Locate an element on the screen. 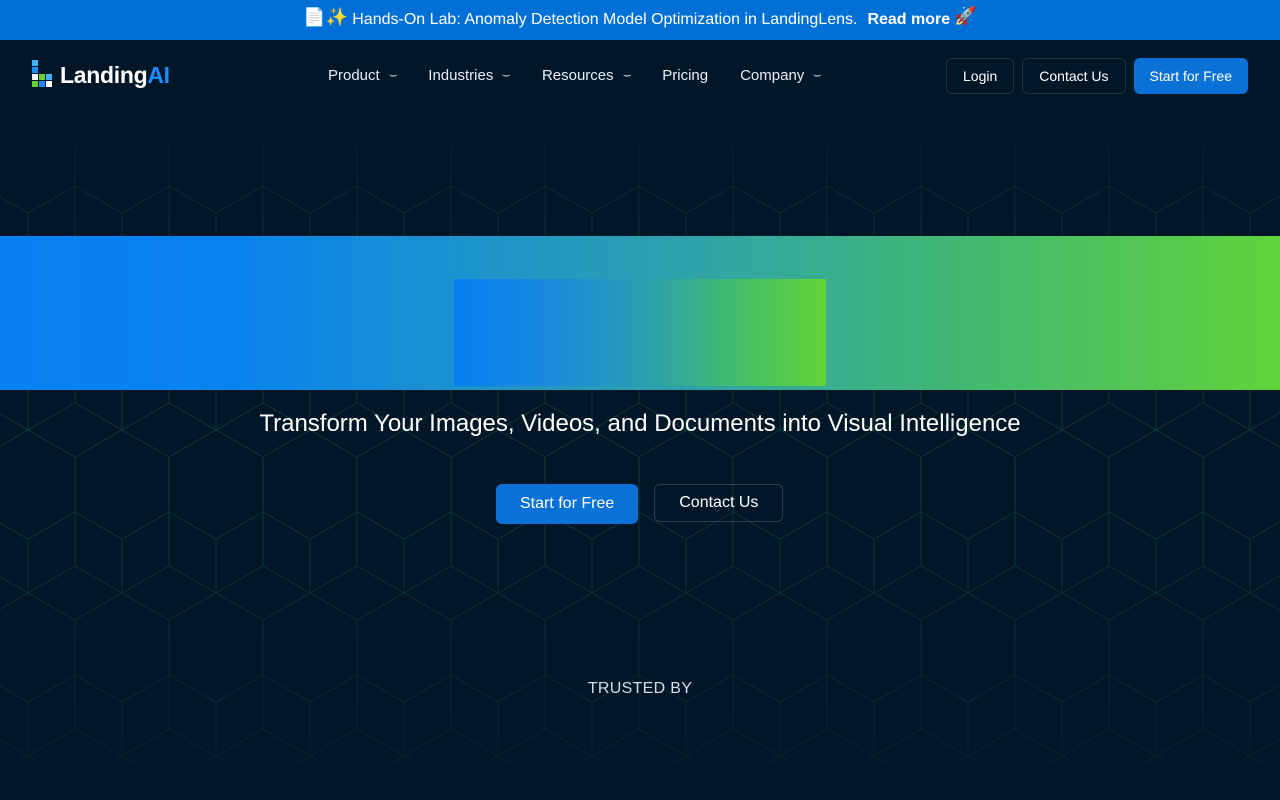 Image resolution: width=1280 pixels, height=800 pixels. nav-pricing-label: Pricing is located at coordinates (685, 75).